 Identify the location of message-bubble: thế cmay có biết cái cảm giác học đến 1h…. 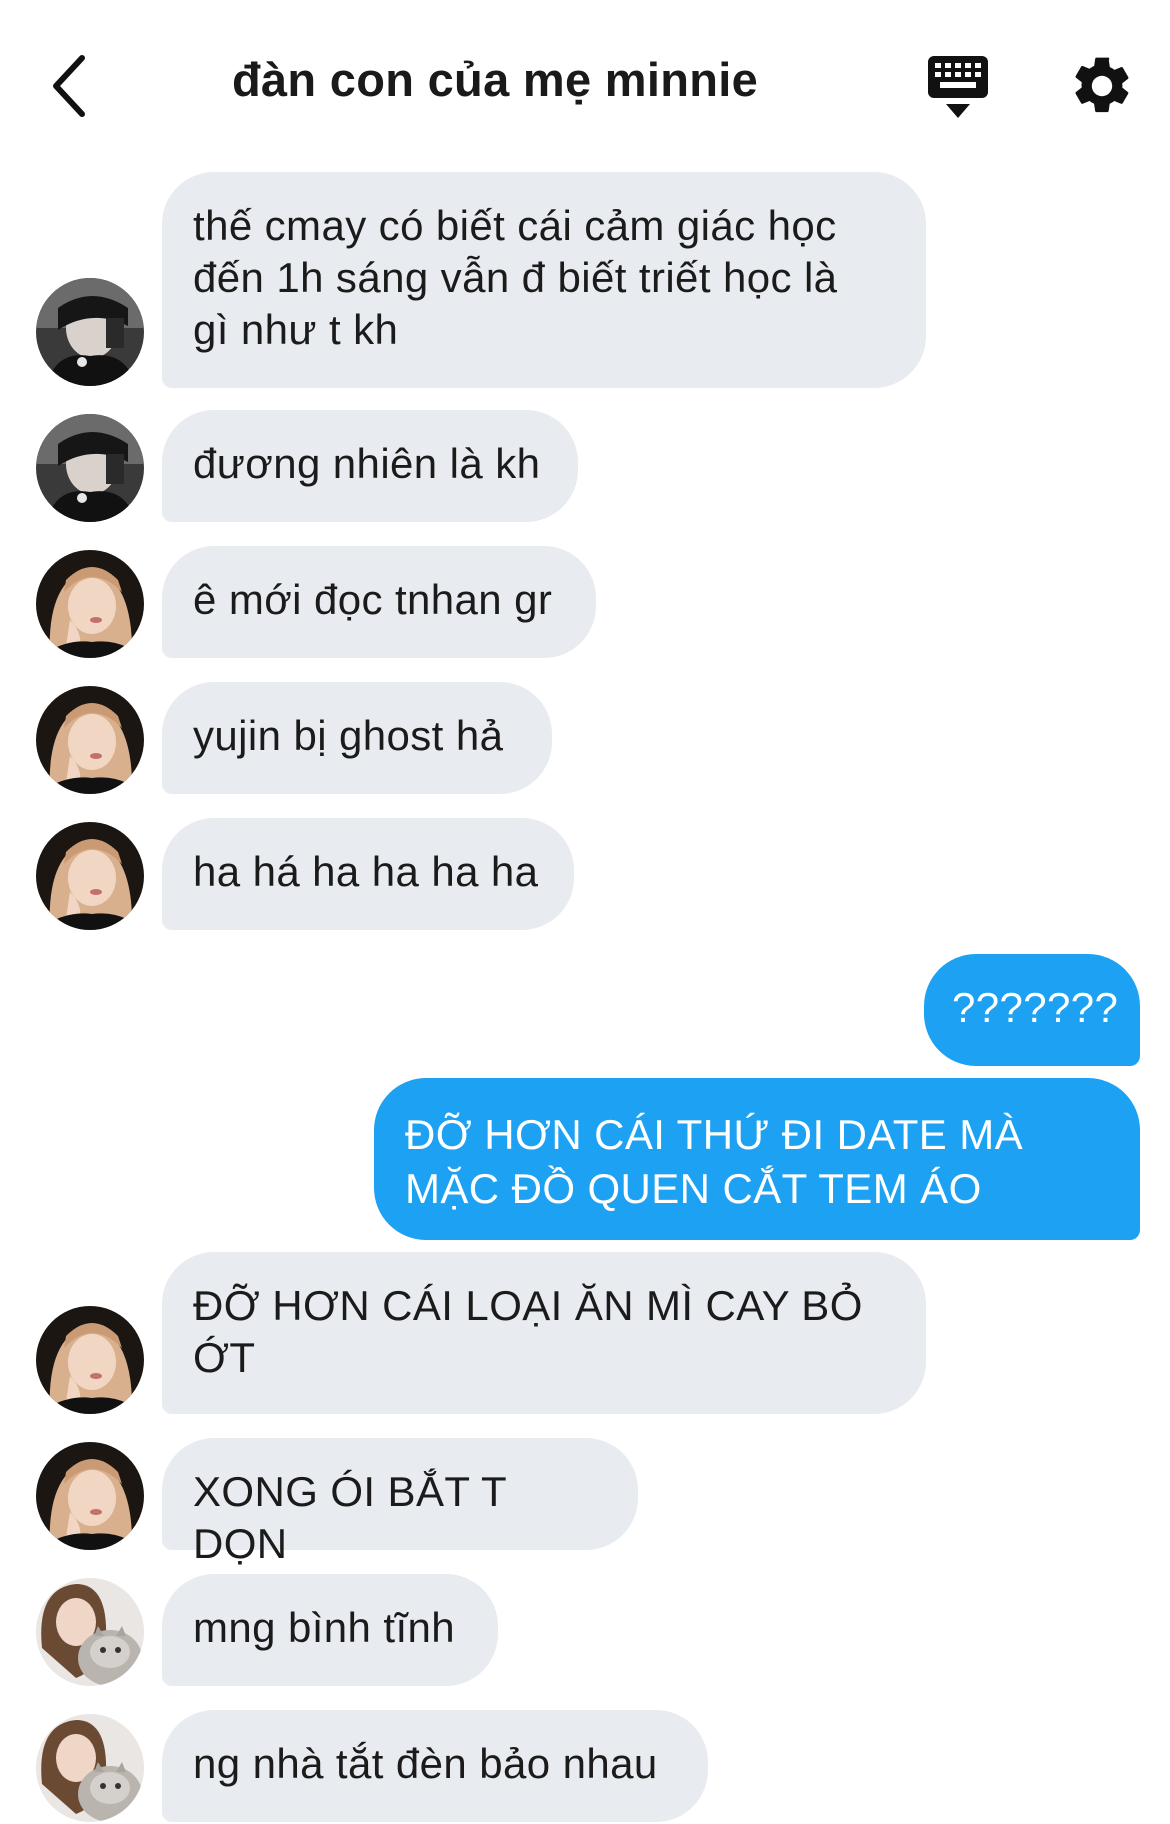
(544, 280).